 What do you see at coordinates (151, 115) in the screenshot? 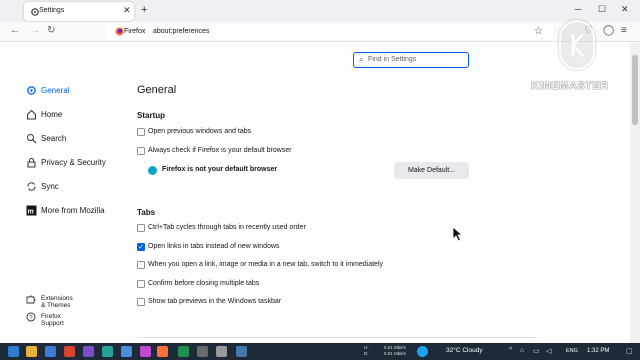
I see `startup-heading: Startup` at bounding box center [151, 115].